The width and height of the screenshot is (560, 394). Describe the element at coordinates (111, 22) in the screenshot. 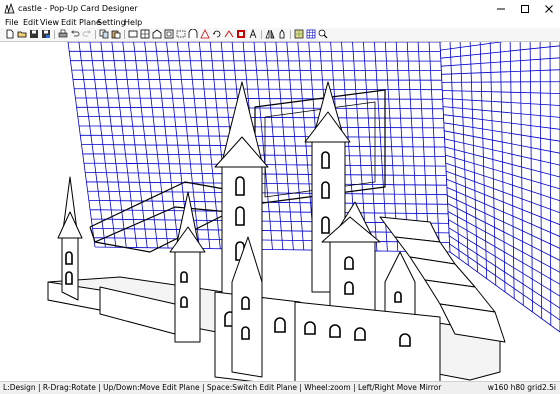

I see `menu-setting: Setting` at that location.